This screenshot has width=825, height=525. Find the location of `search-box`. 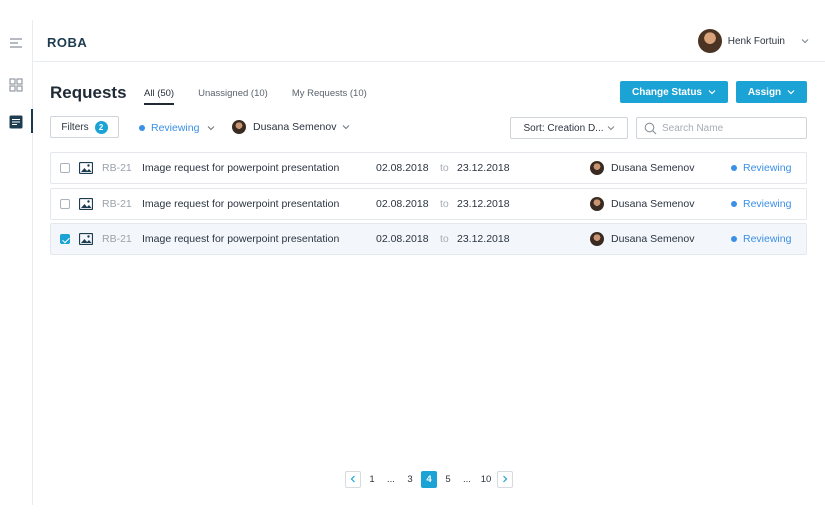

search-box is located at coordinates (721, 128).